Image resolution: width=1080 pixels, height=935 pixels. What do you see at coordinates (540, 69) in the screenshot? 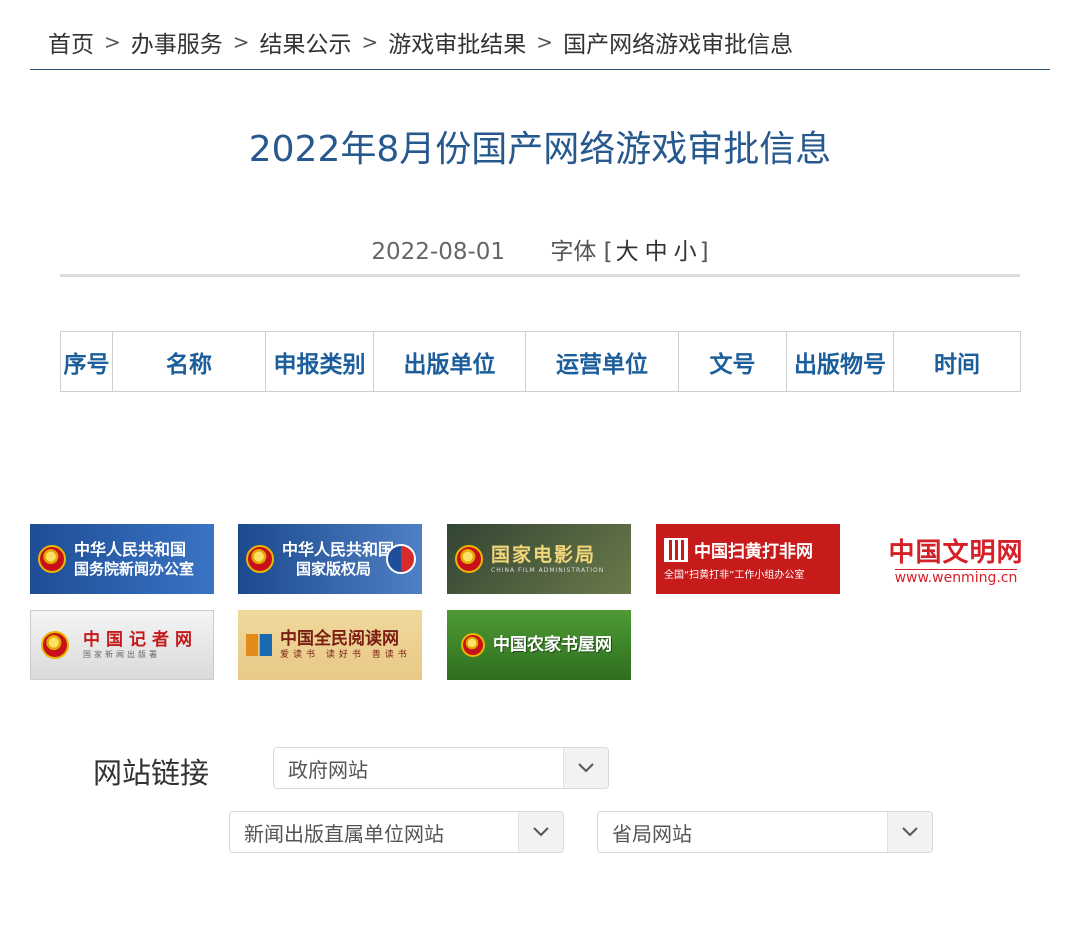
I see `breadcrumb-divider` at bounding box center [540, 69].